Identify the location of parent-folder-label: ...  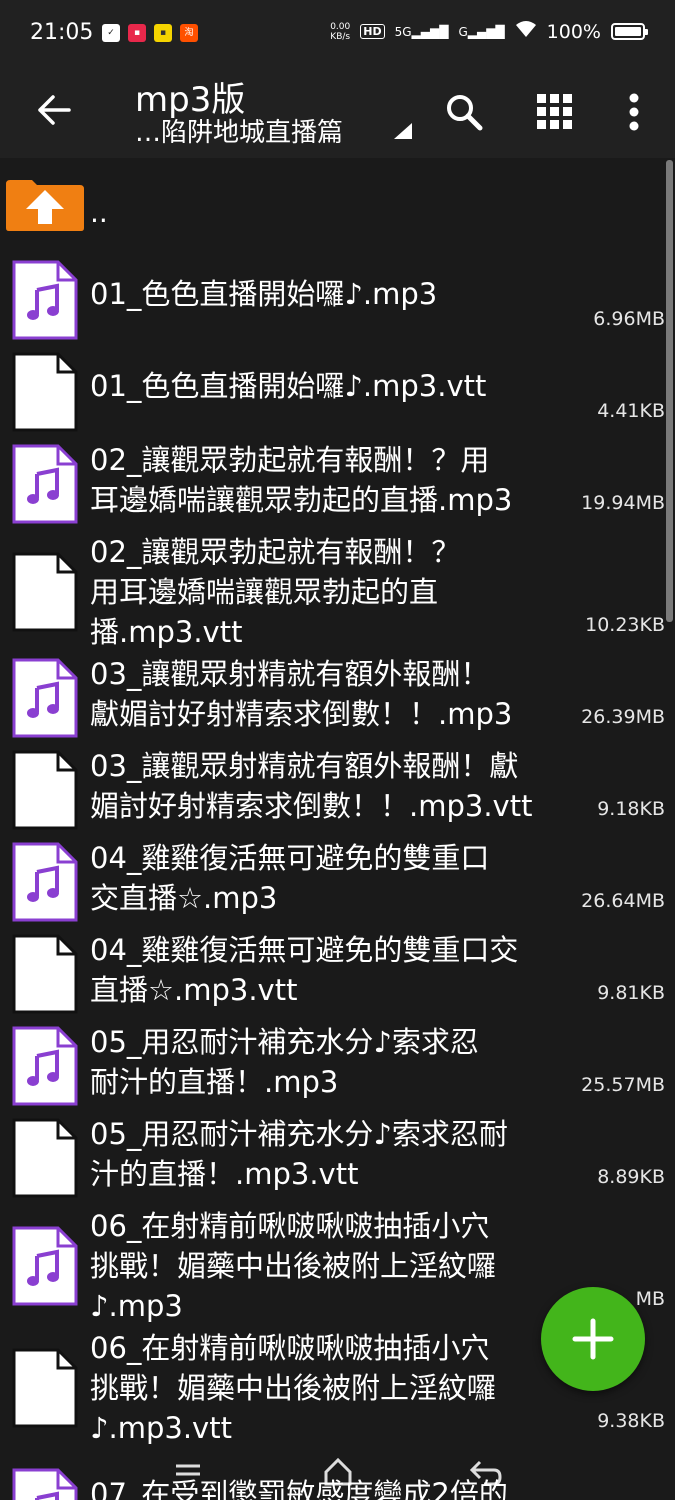
(99, 212).